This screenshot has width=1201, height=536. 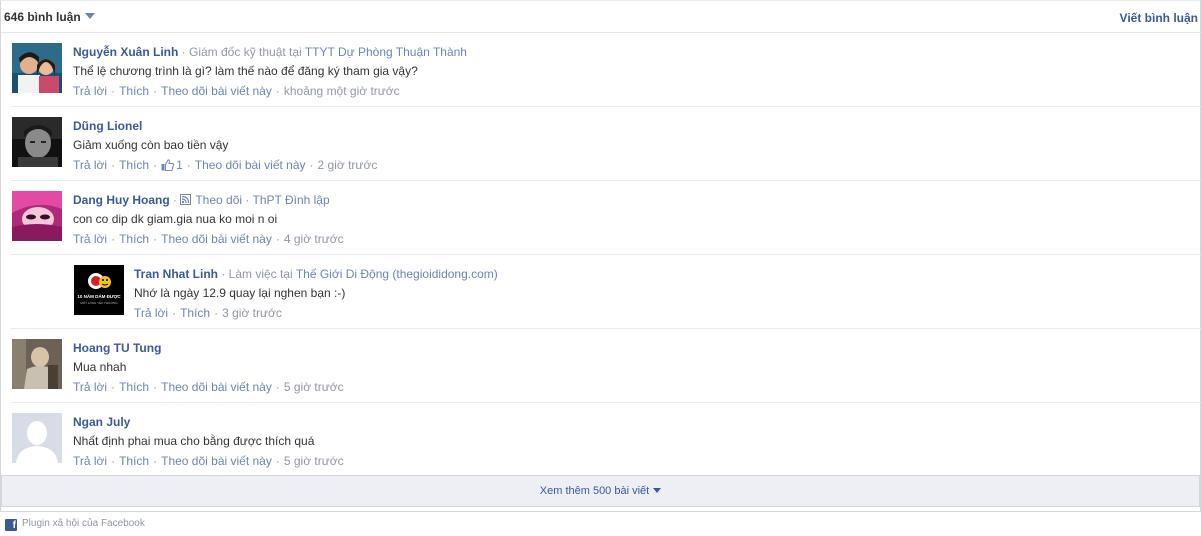 What do you see at coordinates (99, 290) in the screenshot?
I see `avatar: 10 NĂM DÁM ĐƯỢC MỘT LÒNG YÊU THƯƠNG` at bounding box center [99, 290].